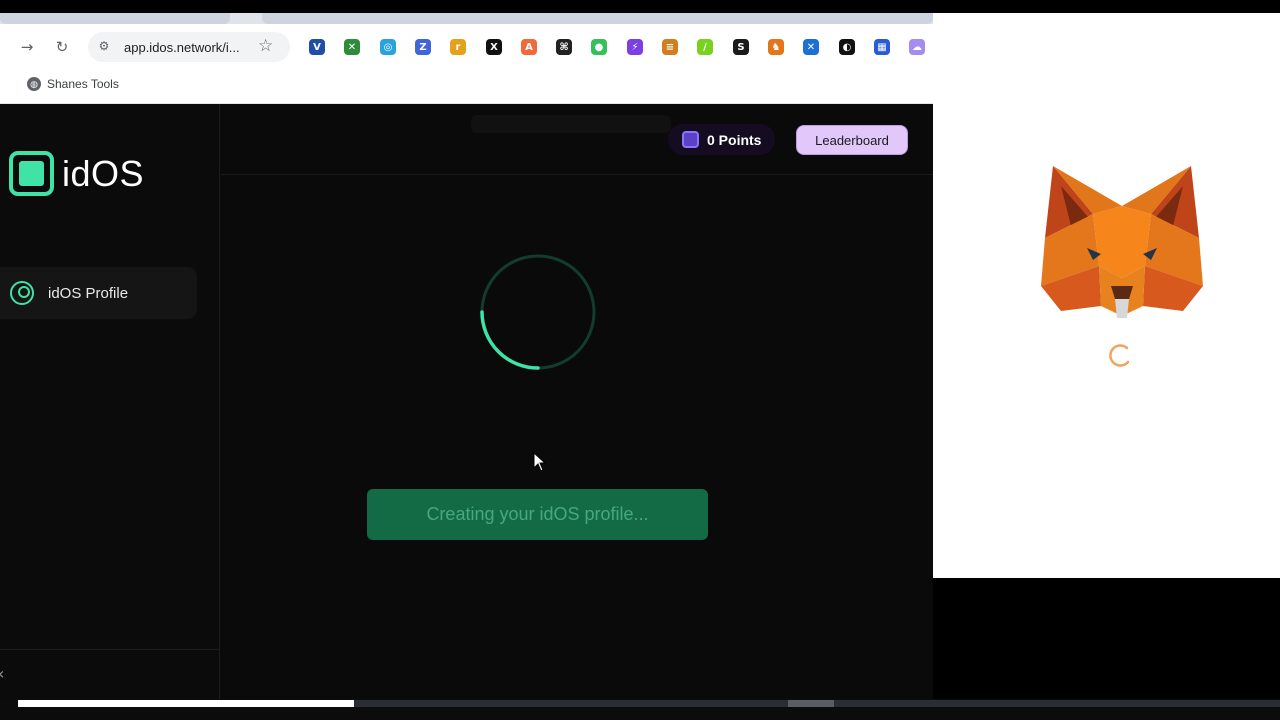  Describe the element at coordinates (31, 173) in the screenshot. I see `idos-logo-icon` at that location.